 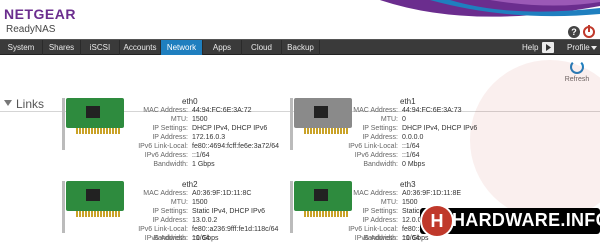 I want to click on help-icon: ?, so click(x=574, y=32).